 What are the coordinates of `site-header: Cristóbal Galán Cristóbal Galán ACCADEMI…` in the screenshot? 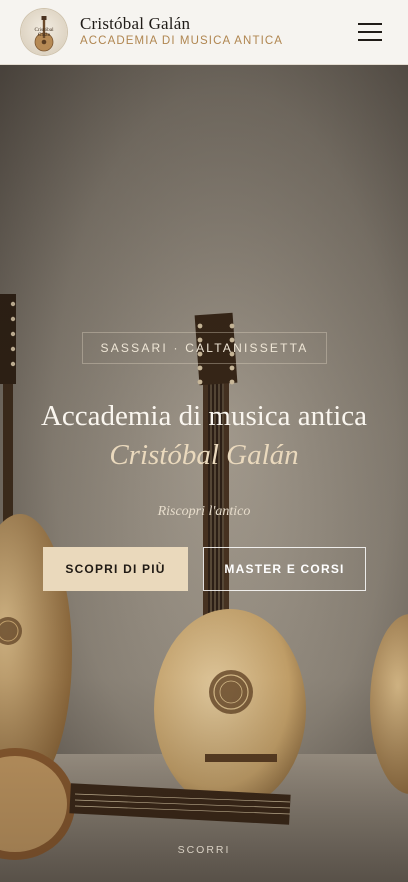 It's located at (204, 32).